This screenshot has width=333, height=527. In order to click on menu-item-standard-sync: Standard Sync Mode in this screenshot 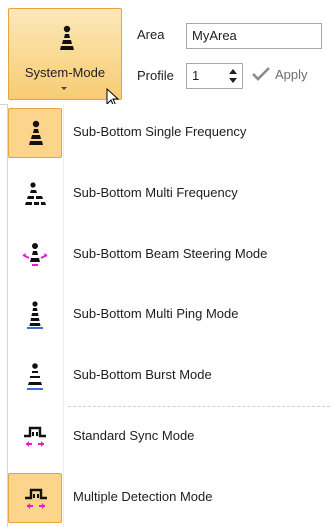, I will do `click(170, 437)`.